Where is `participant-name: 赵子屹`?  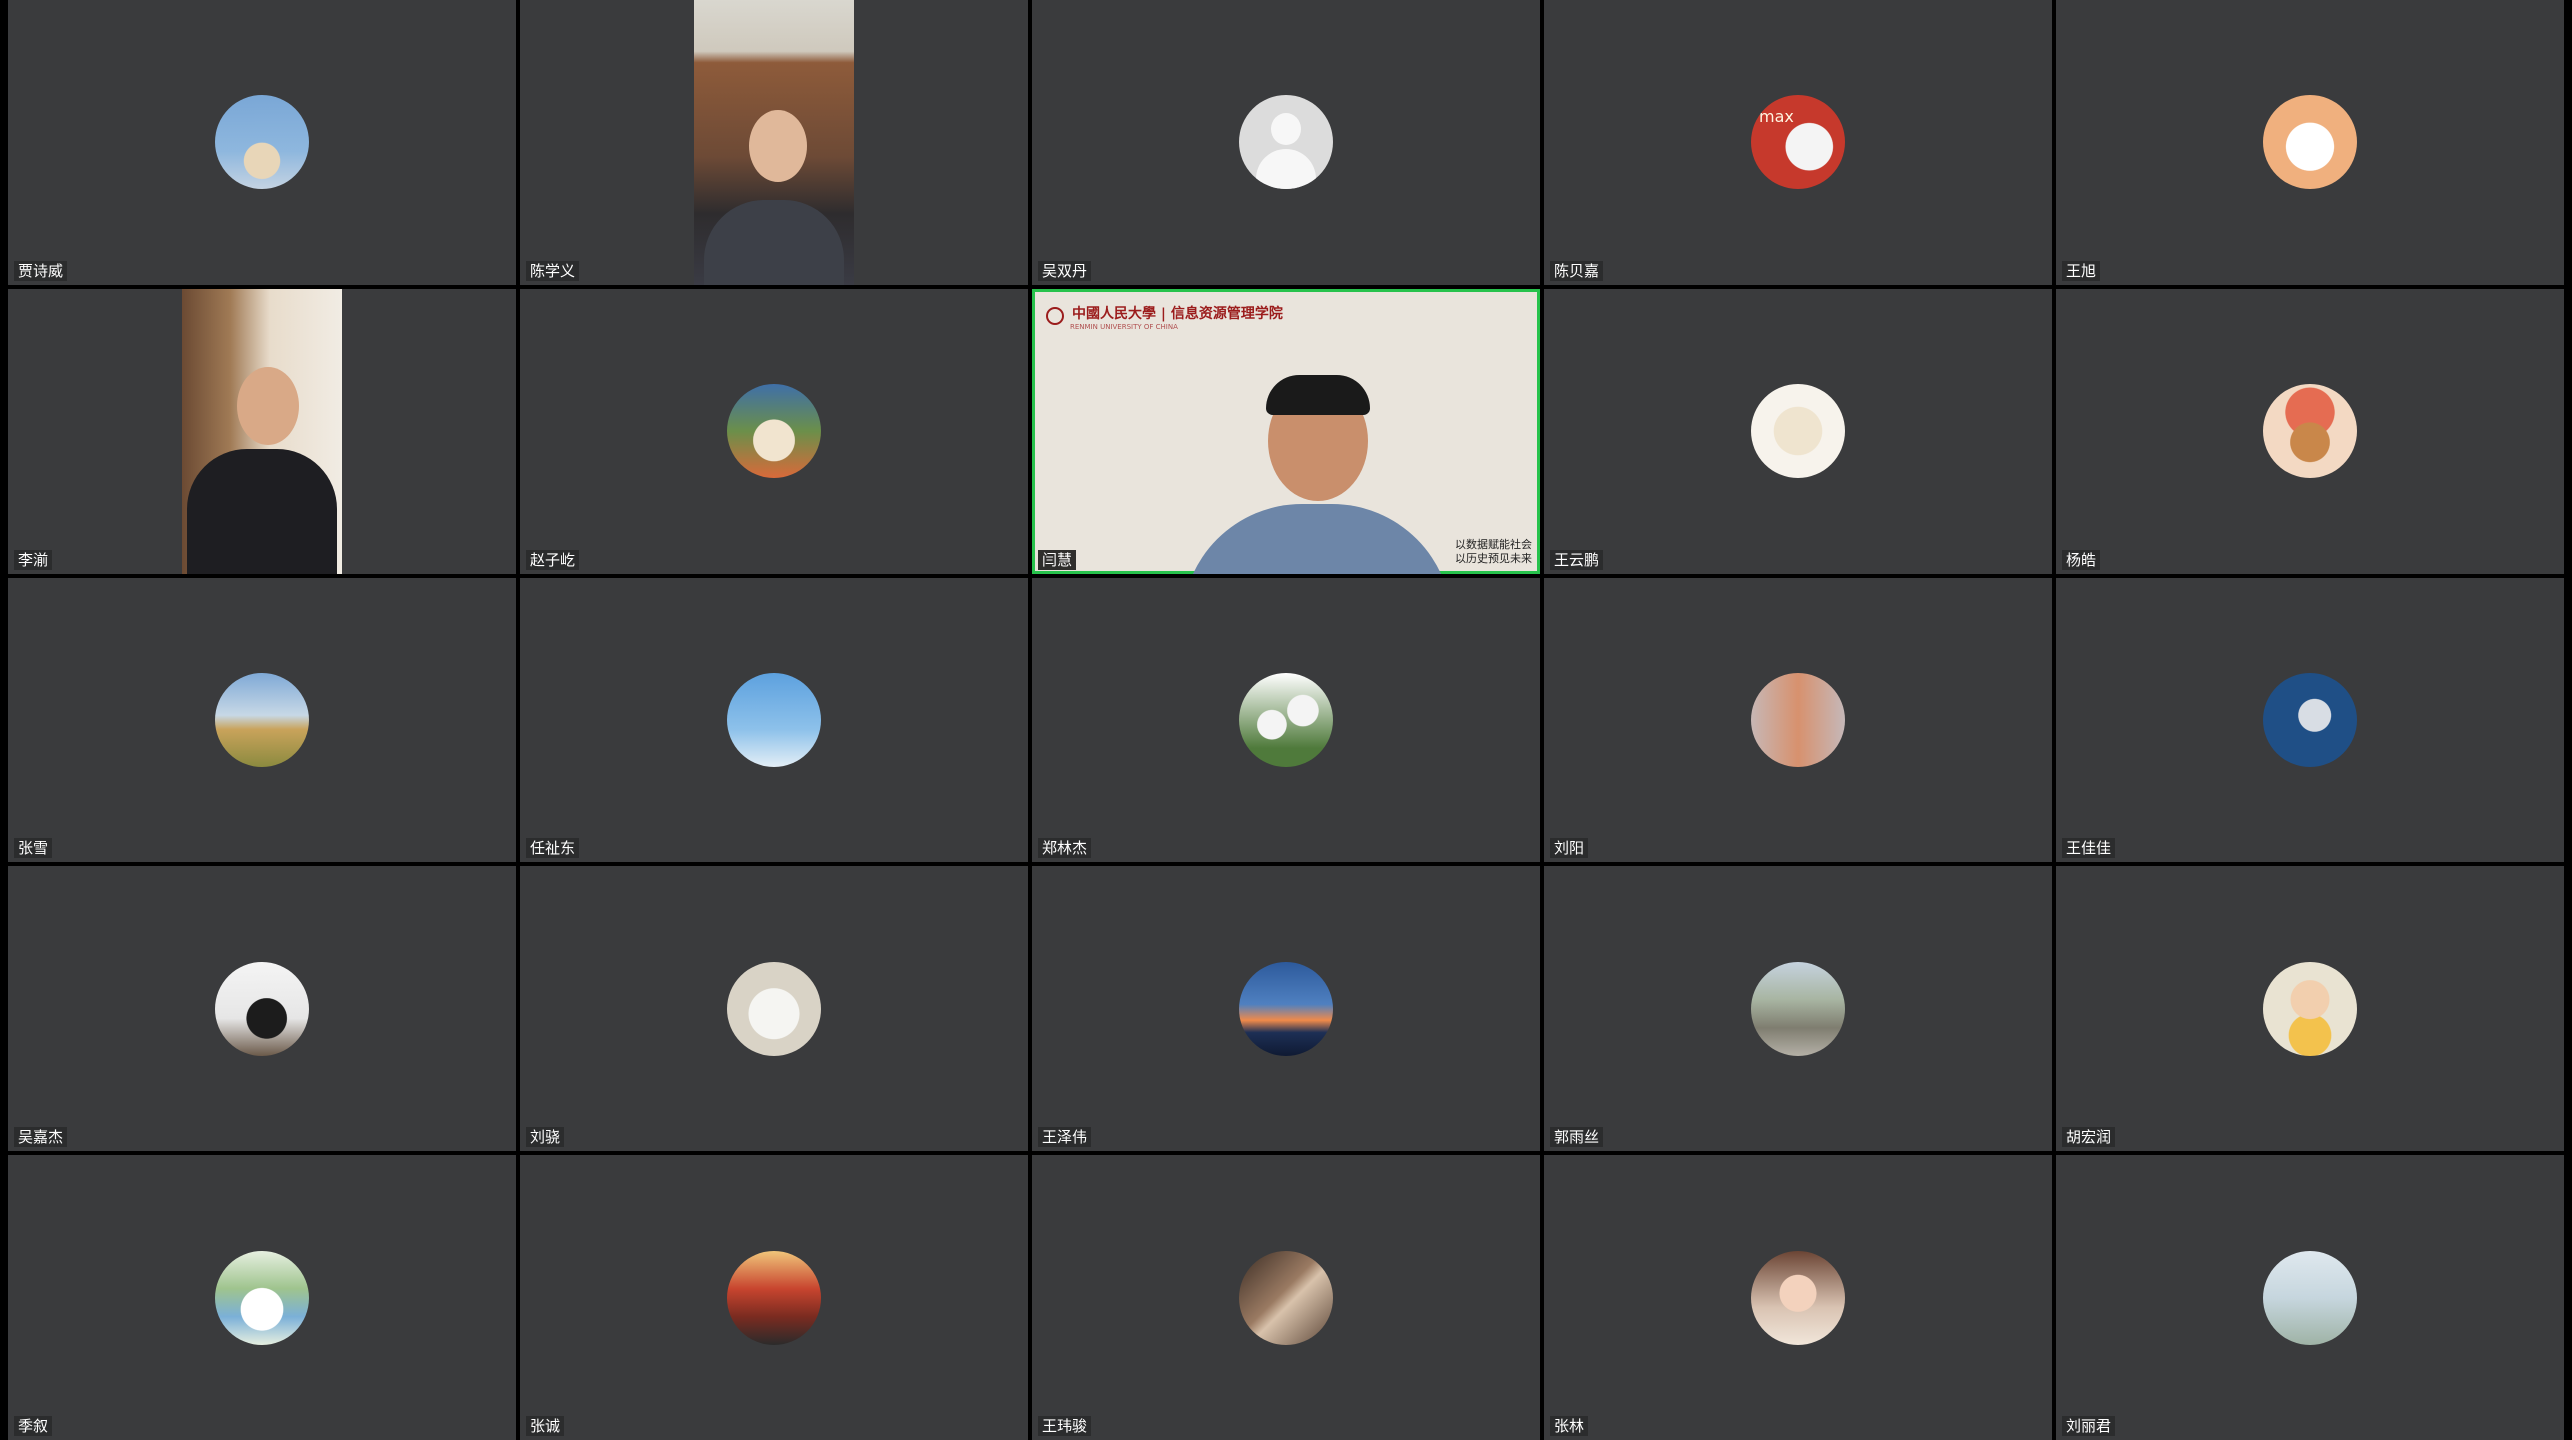
participant-name: 赵子屹 is located at coordinates (553, 559).